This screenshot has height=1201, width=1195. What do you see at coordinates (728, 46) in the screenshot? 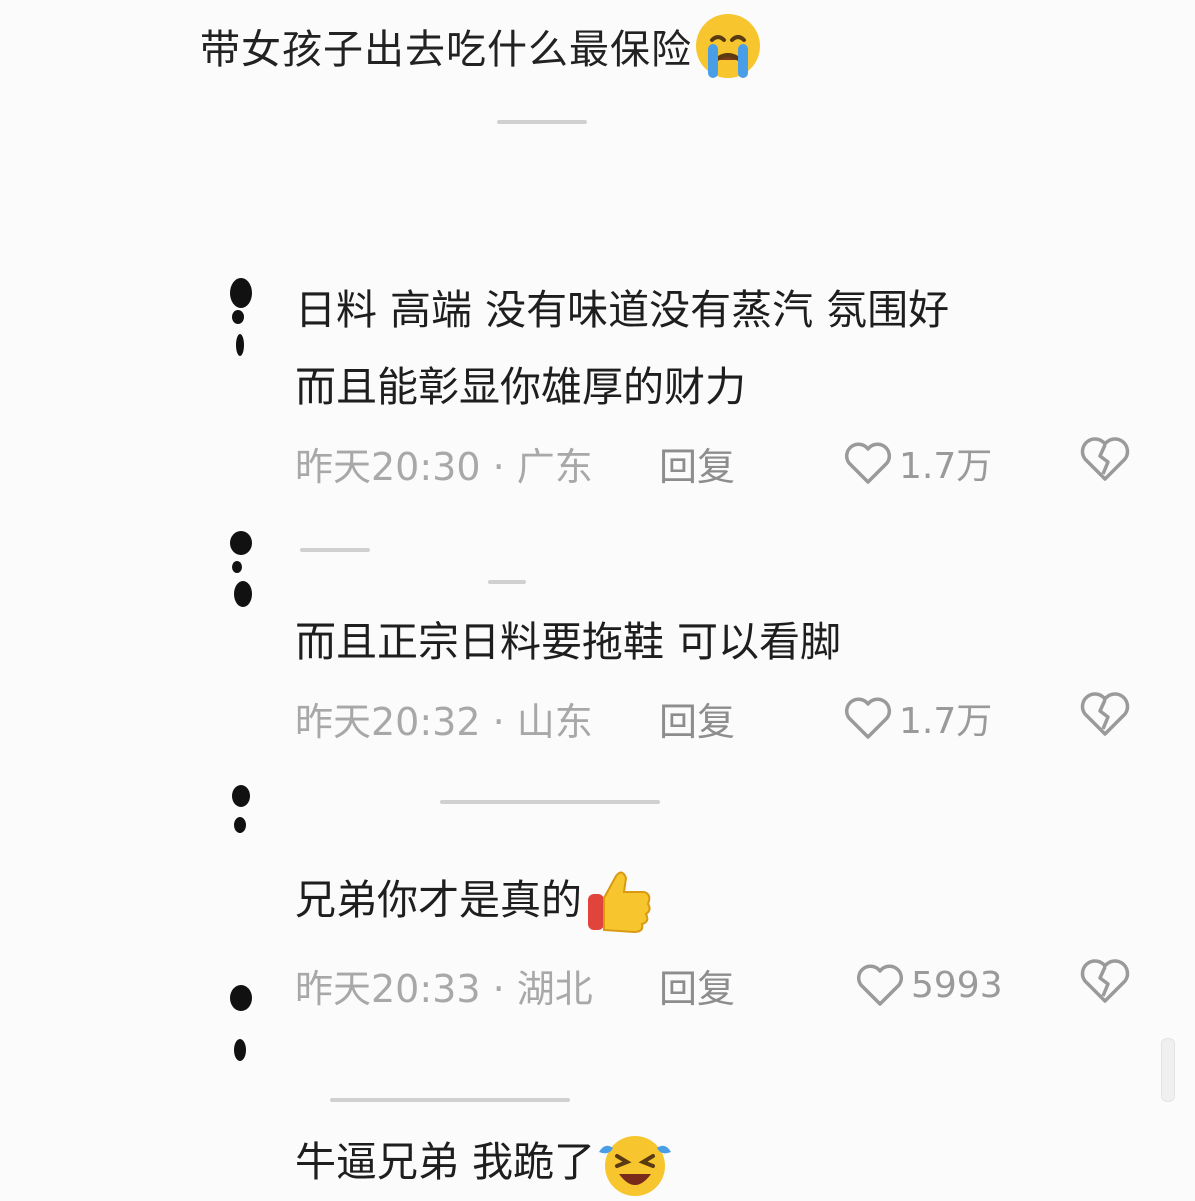
I see `crying-face-emoji-icon` at bounding box center [728, 46].